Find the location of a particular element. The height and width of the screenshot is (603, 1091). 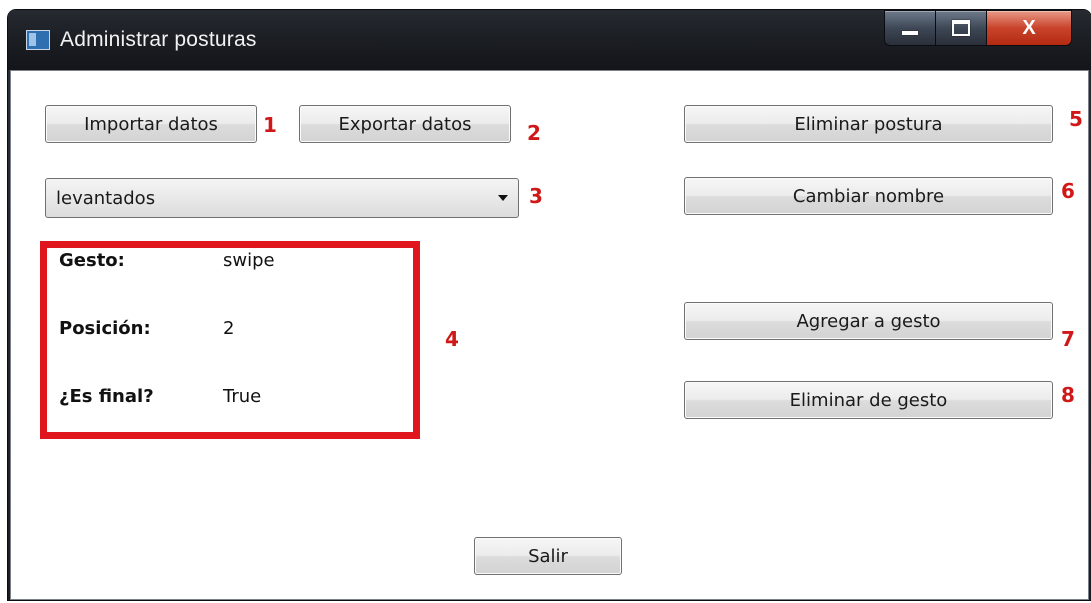

window-title: Administrar posturas is located at coordinates (158, 39).